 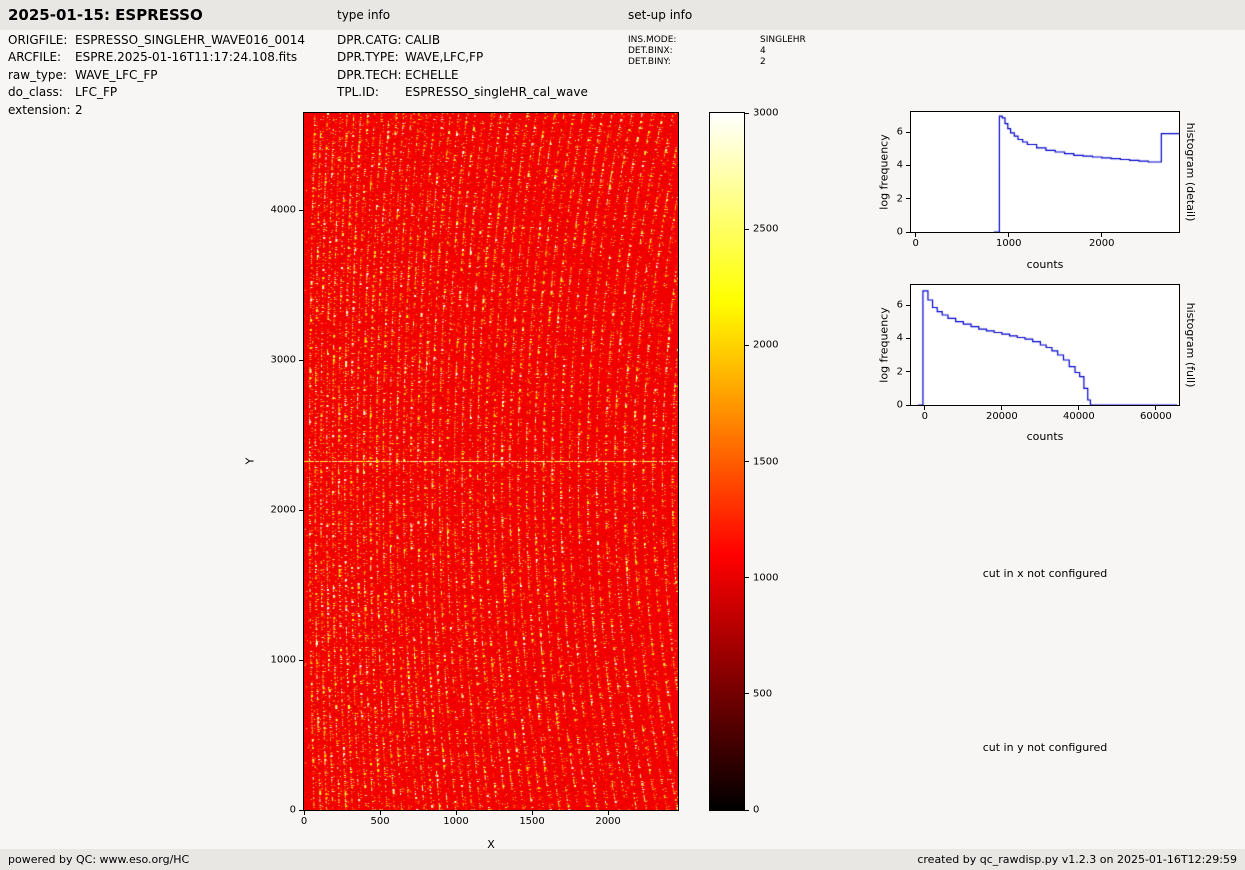 I want to click on histogram-detail-plot, so click(x=1045, y=172).